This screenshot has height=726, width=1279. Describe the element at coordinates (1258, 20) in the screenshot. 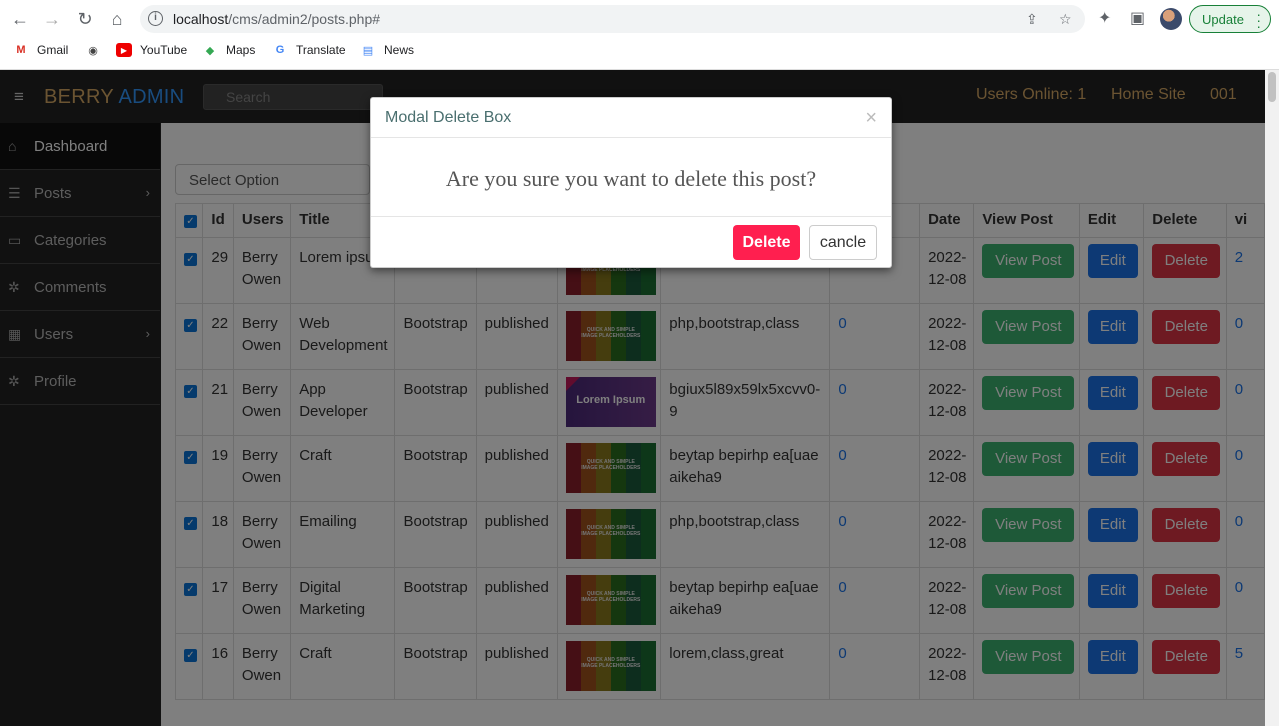

I see `kebab-menu-icon: · · ·` at that location.